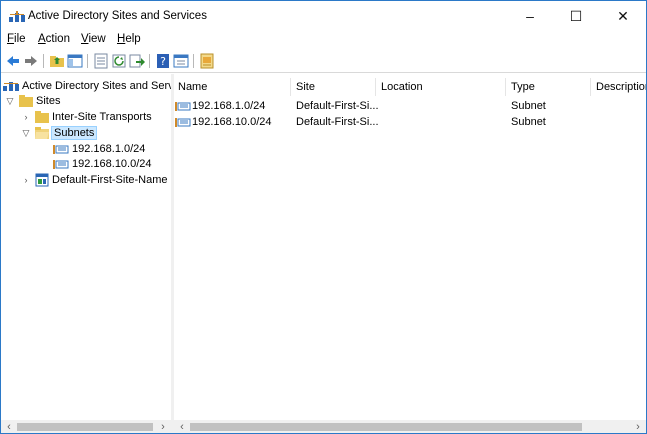  I want to click on tree-item-label: Default-First-Site-Name, so click(110, 180).